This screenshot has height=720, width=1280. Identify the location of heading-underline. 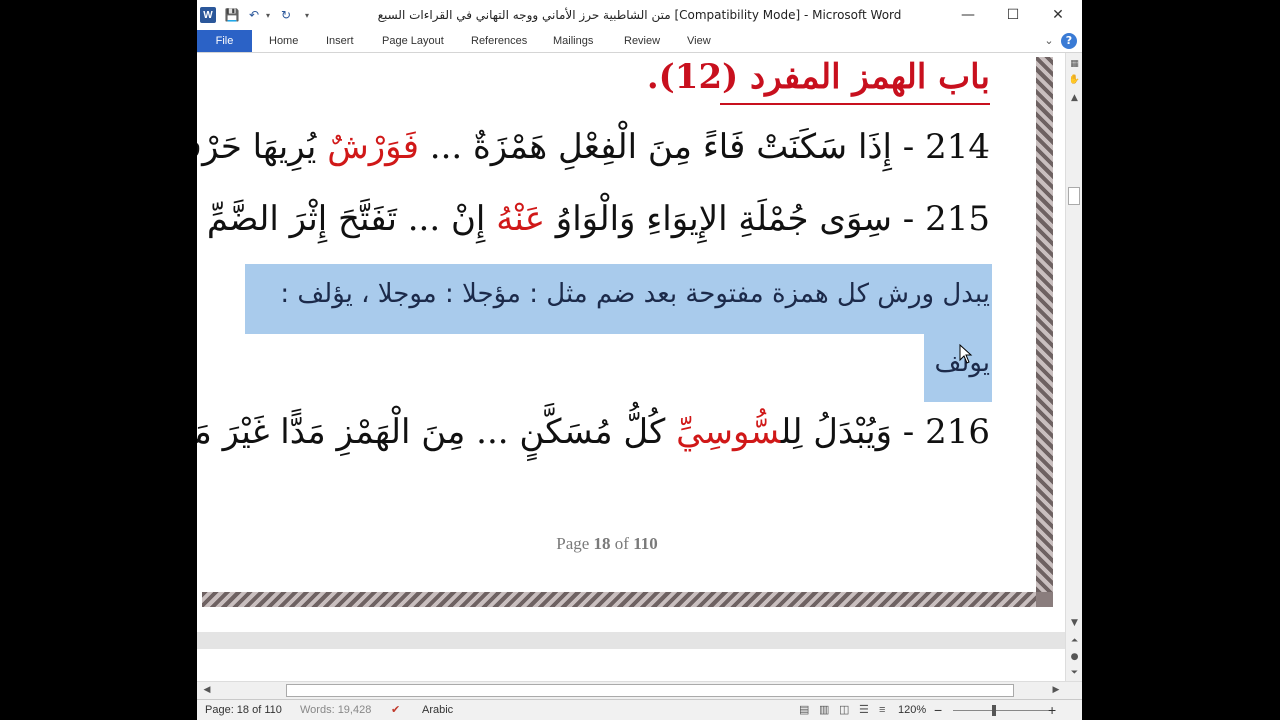
(855, 104).